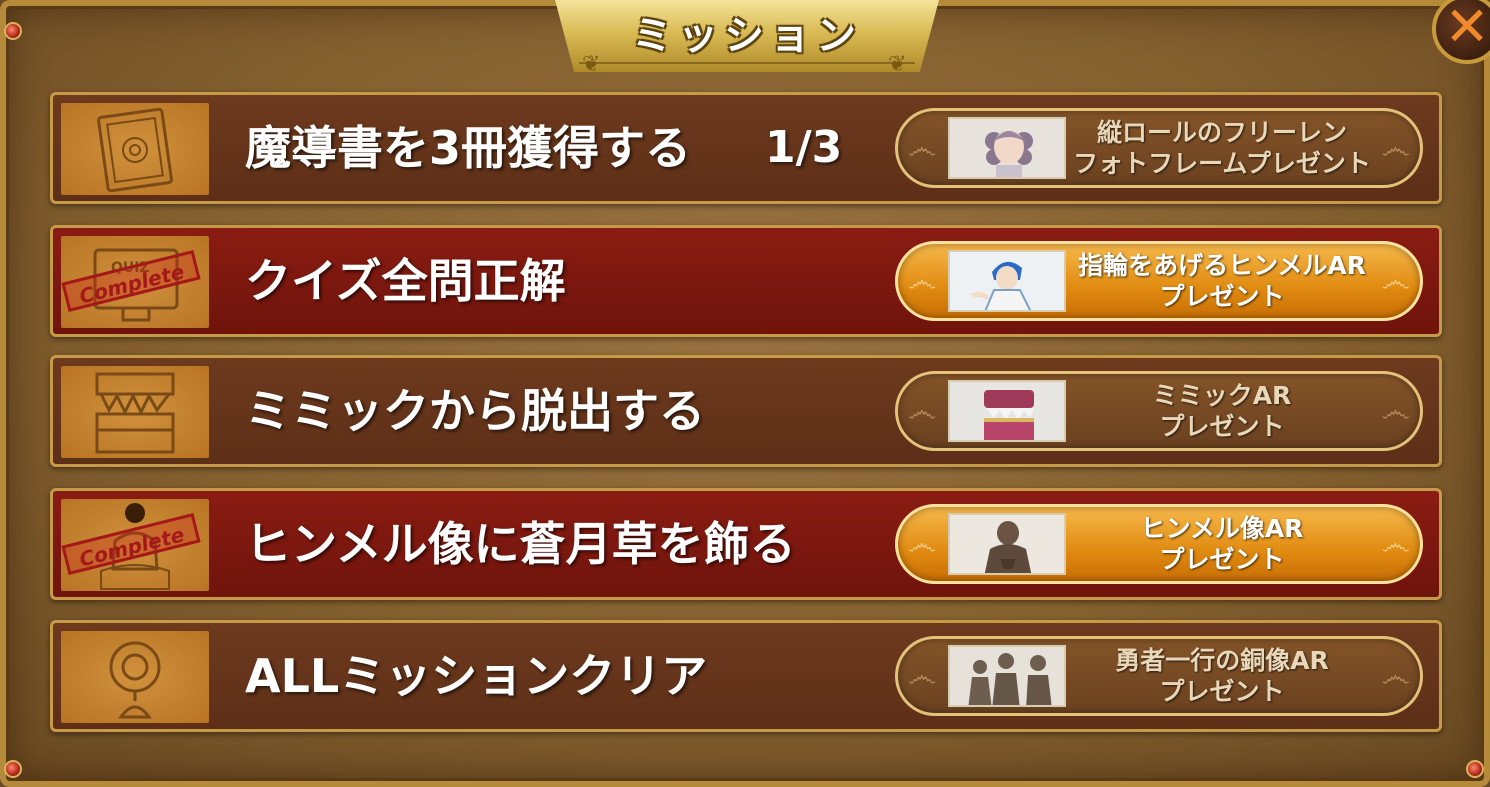  Describe the element at coordinates (1222, 676) in the screenshot. I see `reward-label: 勇者一行の銅像AR プレゼント` at that location.